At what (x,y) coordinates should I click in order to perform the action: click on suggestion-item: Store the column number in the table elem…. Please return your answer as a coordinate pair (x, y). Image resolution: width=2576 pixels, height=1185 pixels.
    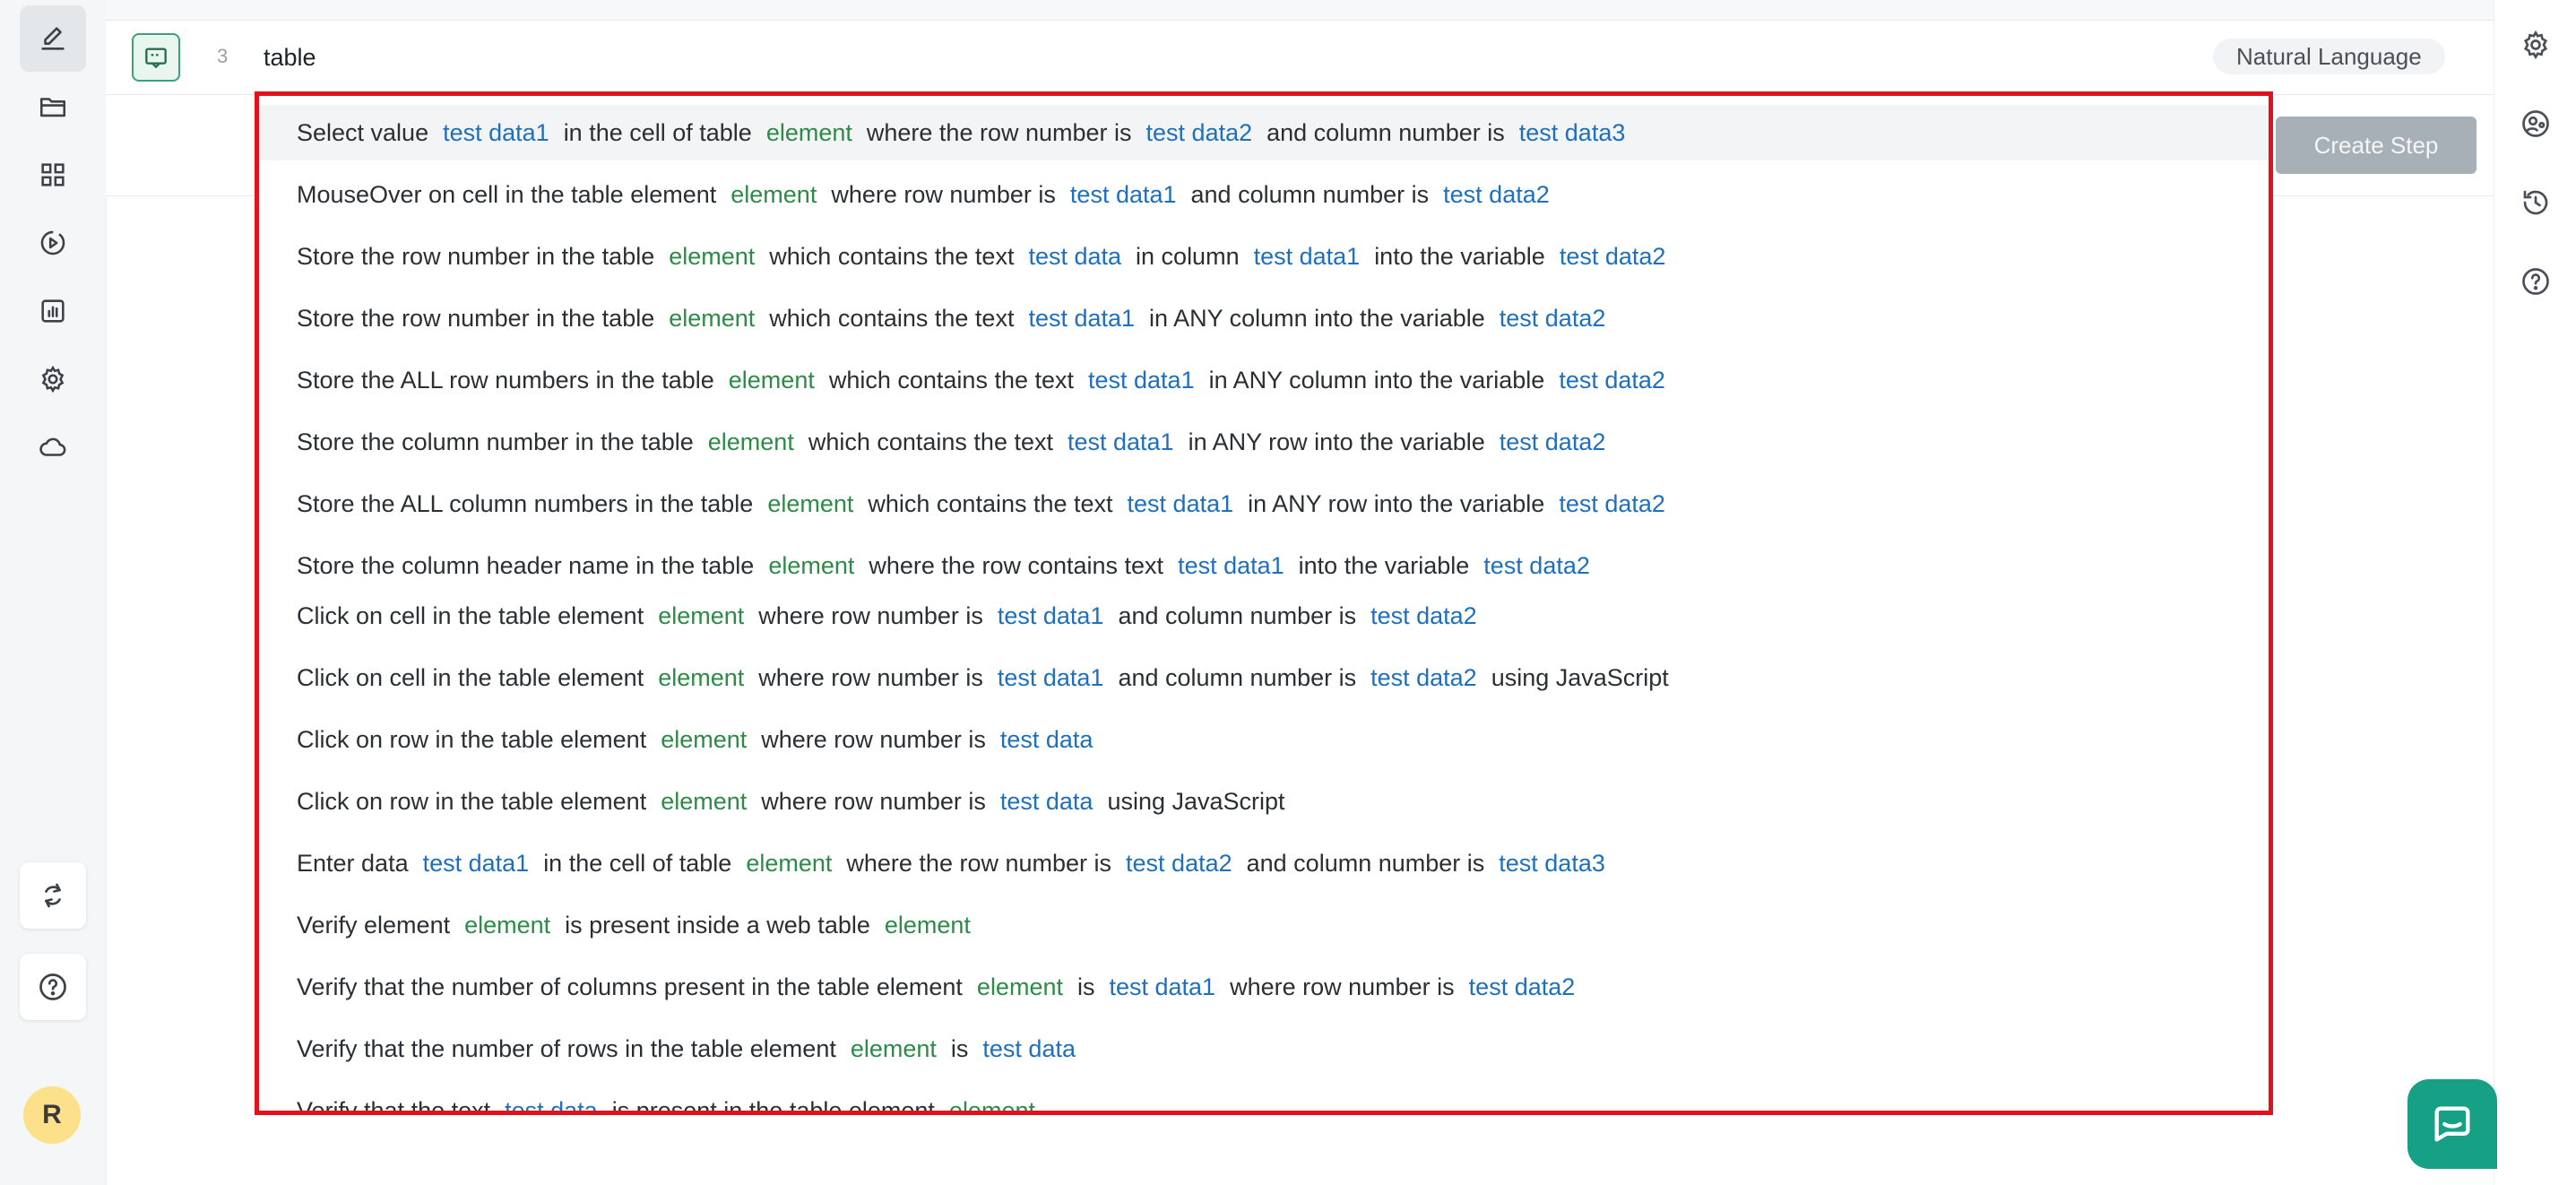
    Looking at the image, I should click on (1264, 442).